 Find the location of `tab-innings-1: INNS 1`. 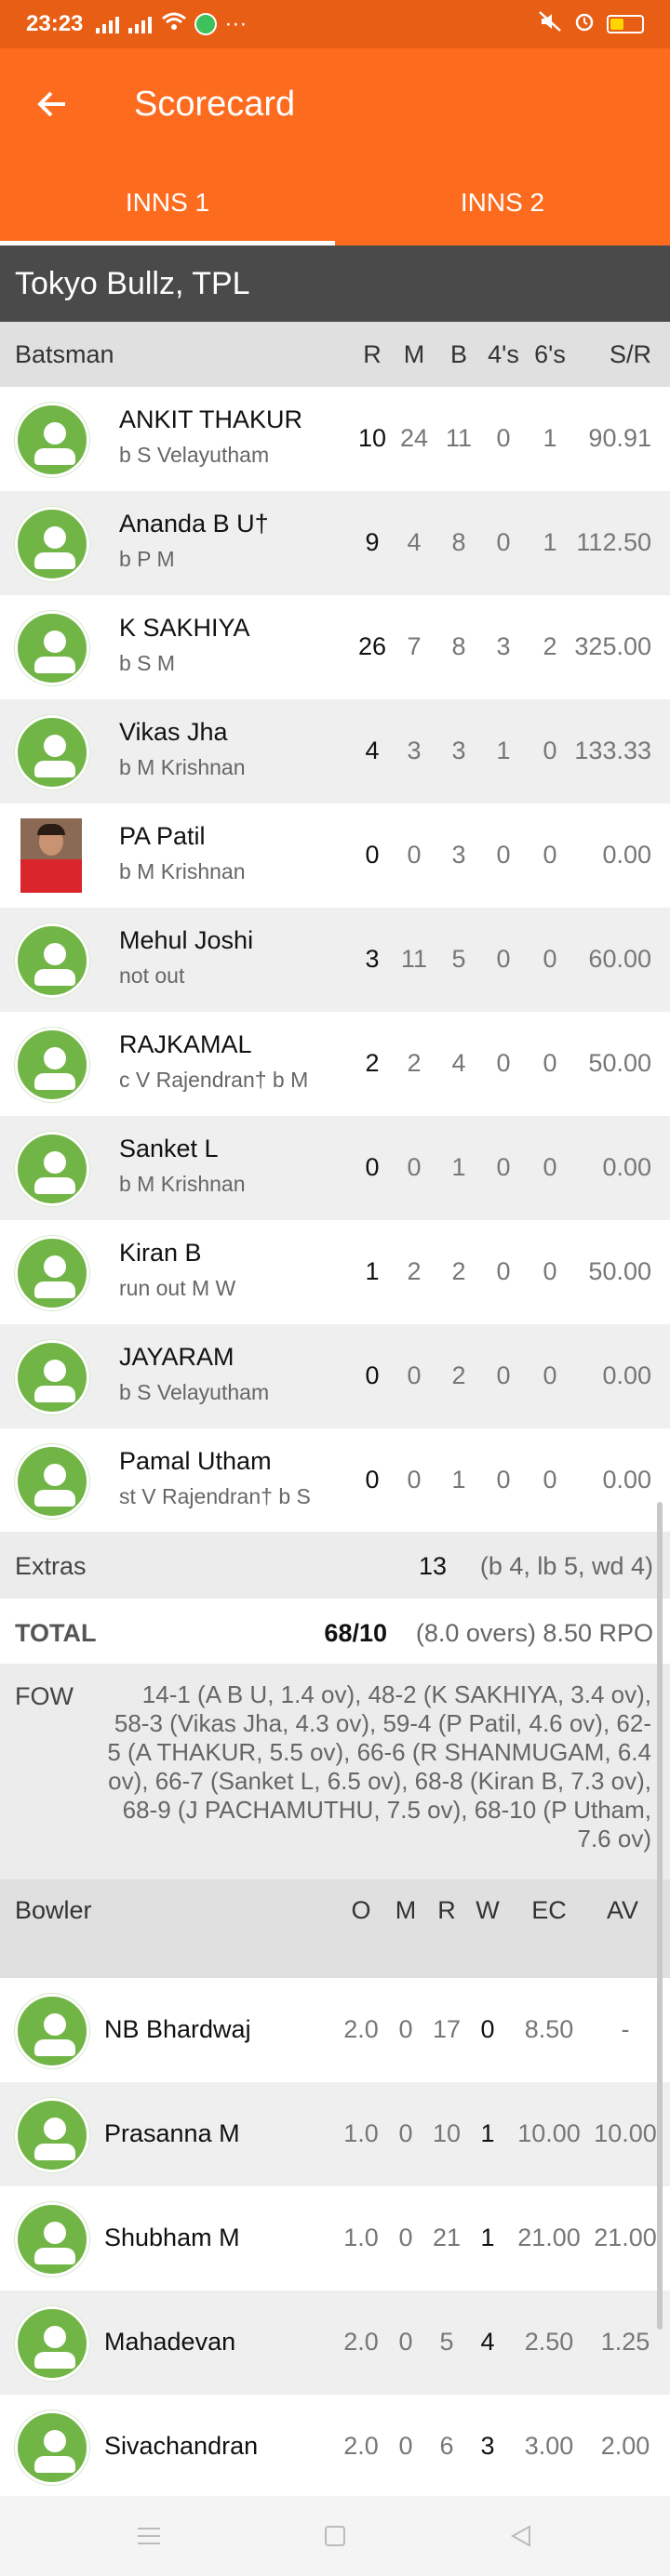

tab-innings-1: INNS 1 is located at coordinates (167, 203).